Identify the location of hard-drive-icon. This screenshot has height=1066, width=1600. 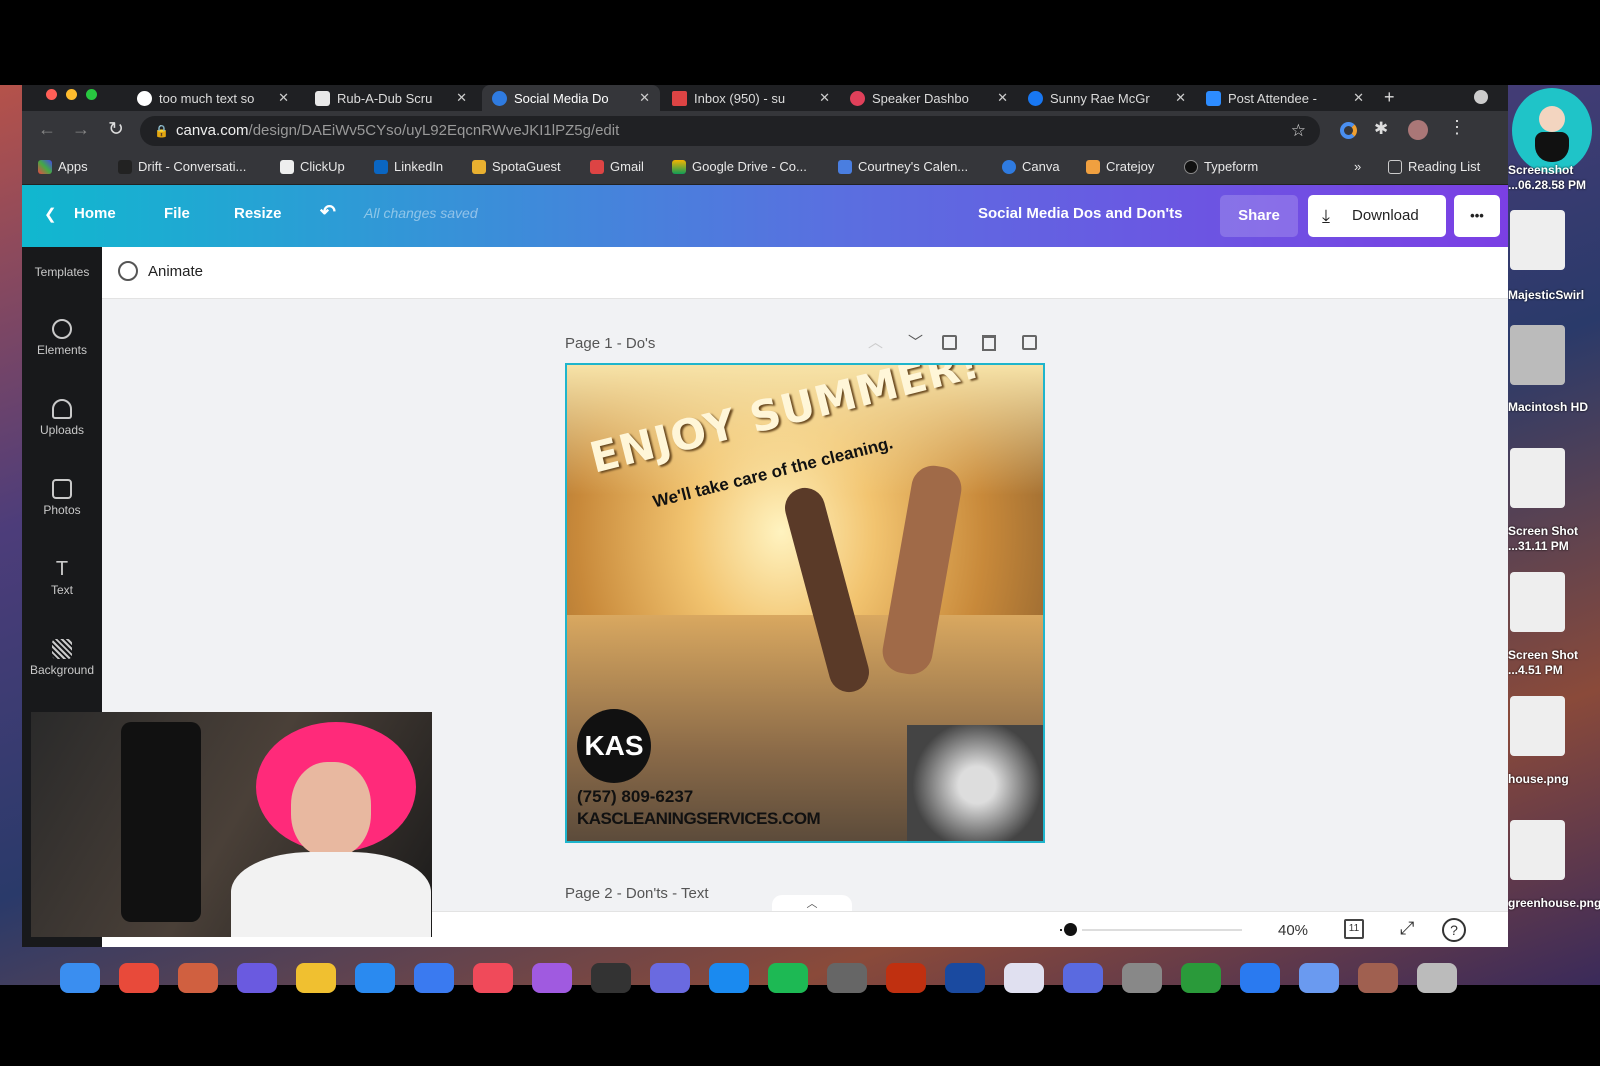
(1537, 355).